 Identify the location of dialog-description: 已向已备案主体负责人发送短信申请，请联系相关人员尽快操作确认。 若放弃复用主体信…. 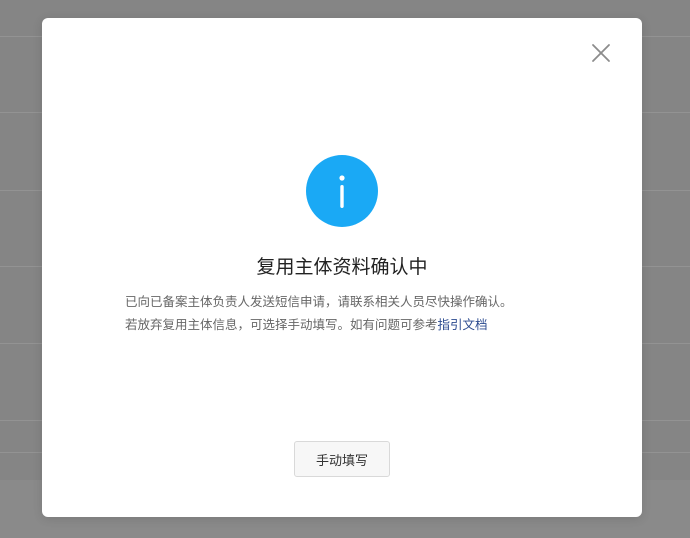
(355, 313).